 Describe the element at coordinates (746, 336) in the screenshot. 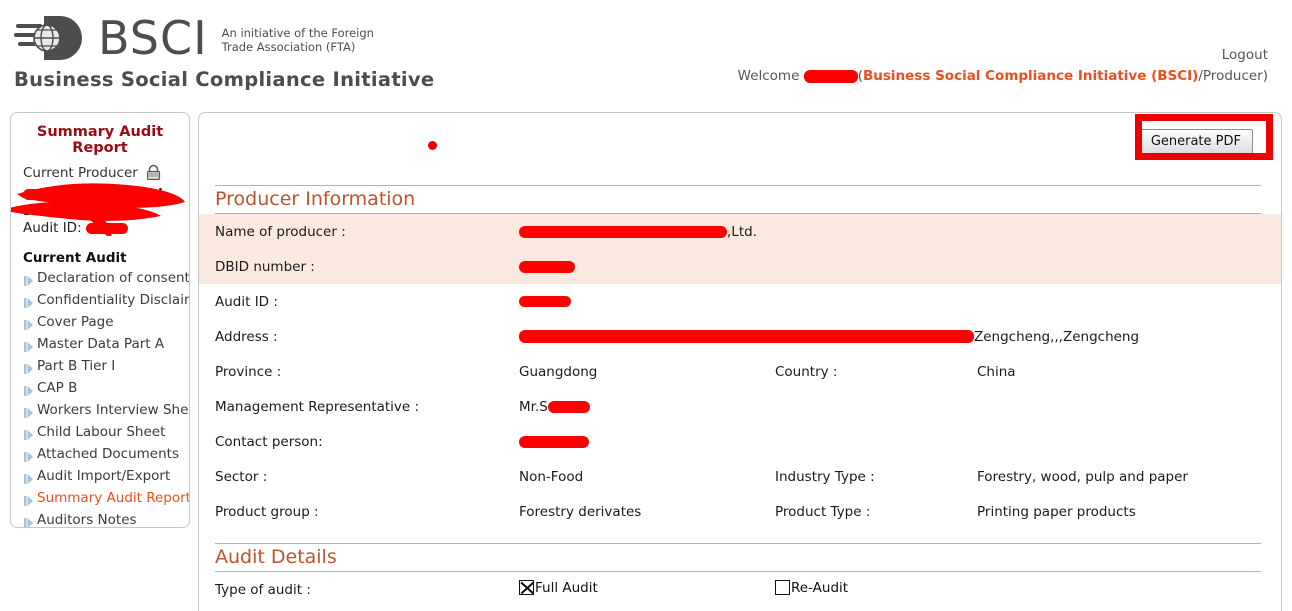

I see `redacted-address` at that location.